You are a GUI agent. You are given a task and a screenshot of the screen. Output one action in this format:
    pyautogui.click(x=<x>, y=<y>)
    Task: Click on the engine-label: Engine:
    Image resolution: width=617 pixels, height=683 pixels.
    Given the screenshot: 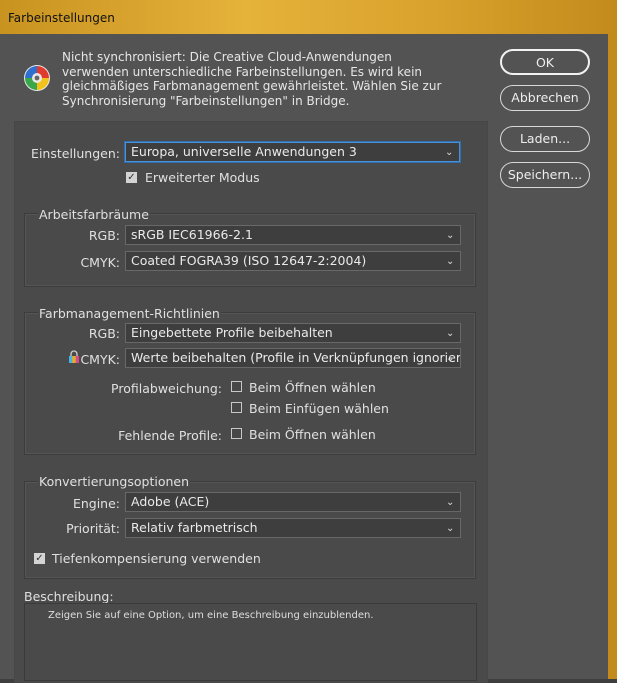 What is the action you would take?
    pyautogui.click(x=96, y=503)
    